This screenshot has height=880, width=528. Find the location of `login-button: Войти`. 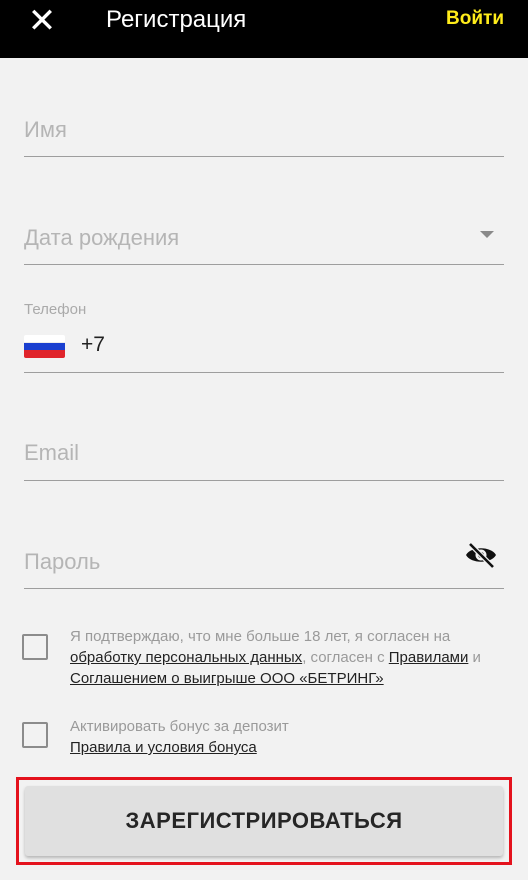

login-button: Войти is located at coordinates (475, 19).